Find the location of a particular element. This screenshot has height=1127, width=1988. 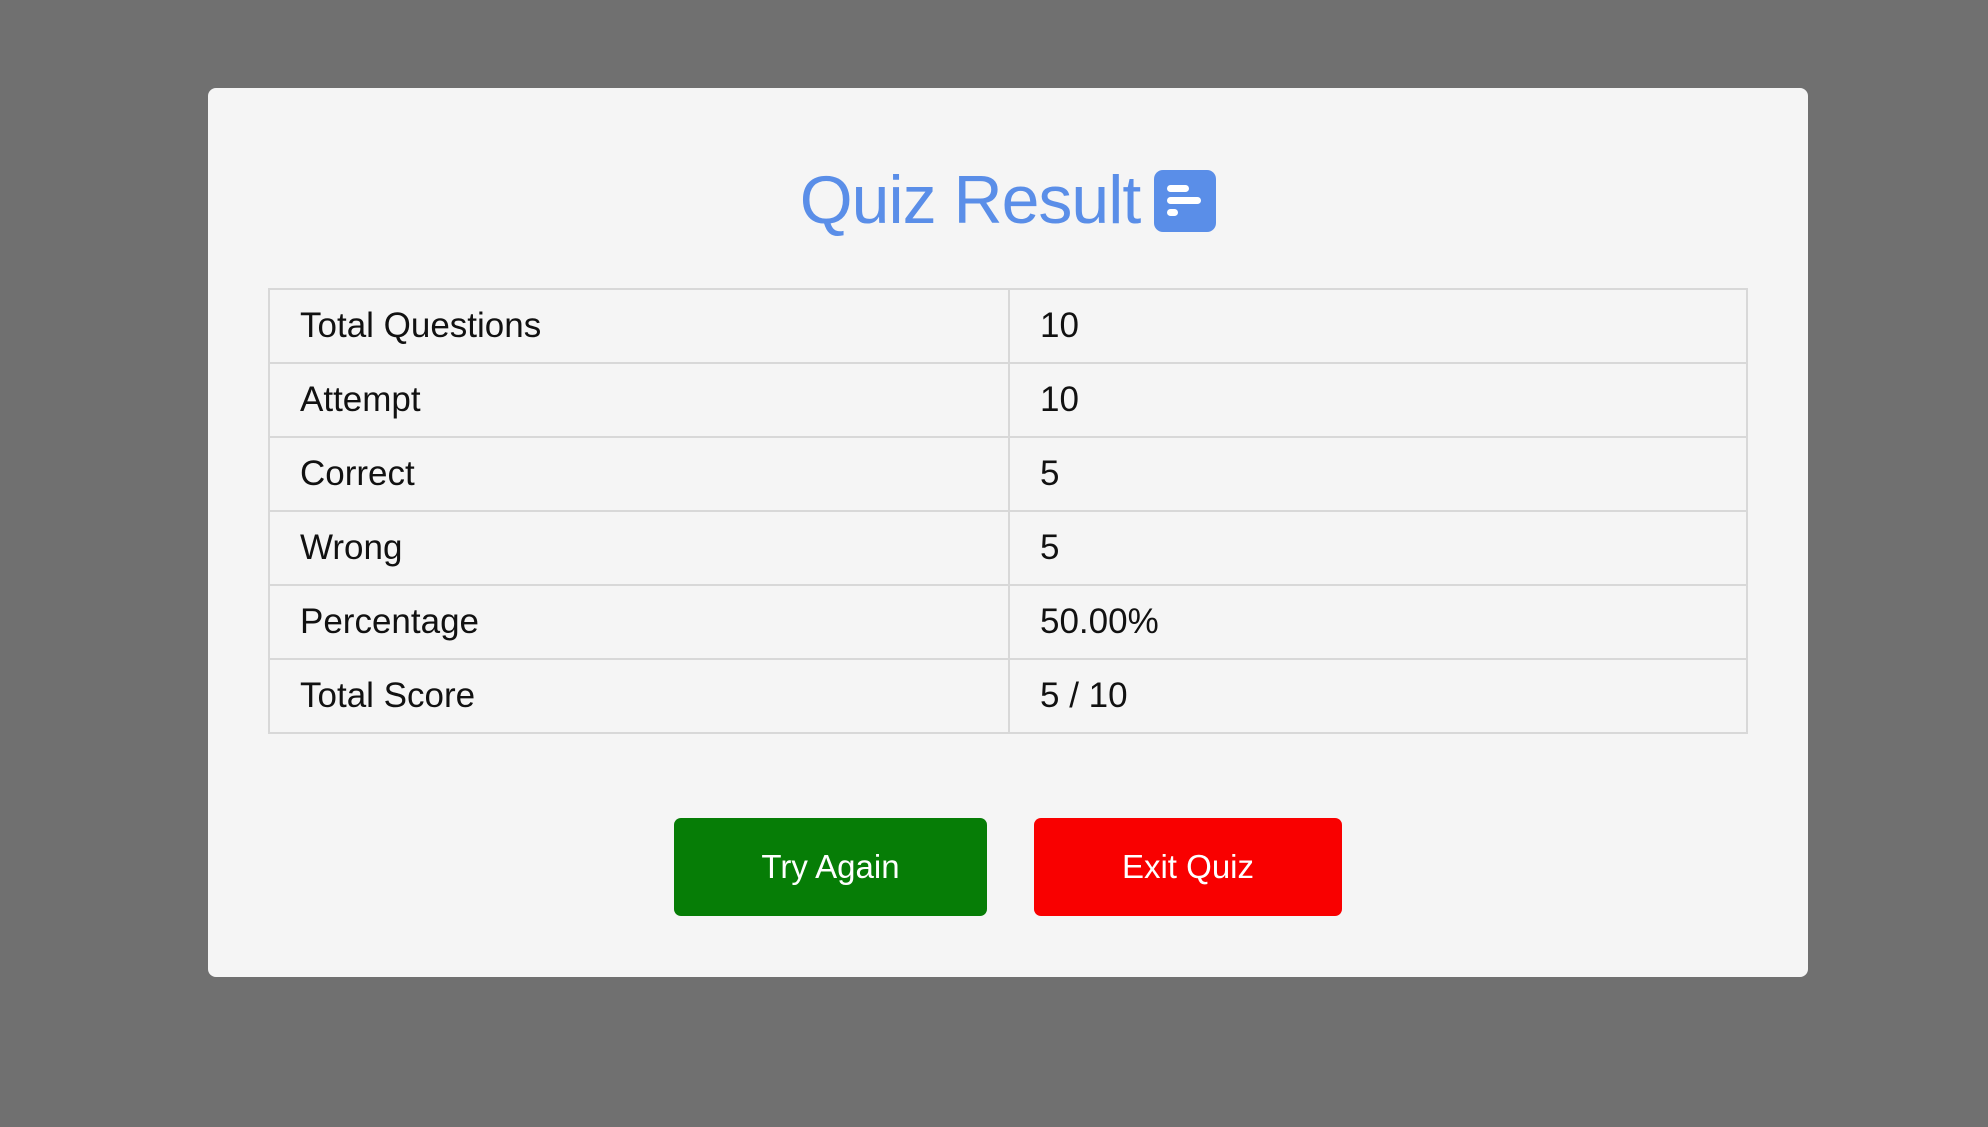

try-again-button: Try Again is located at coordinates (830, 867).